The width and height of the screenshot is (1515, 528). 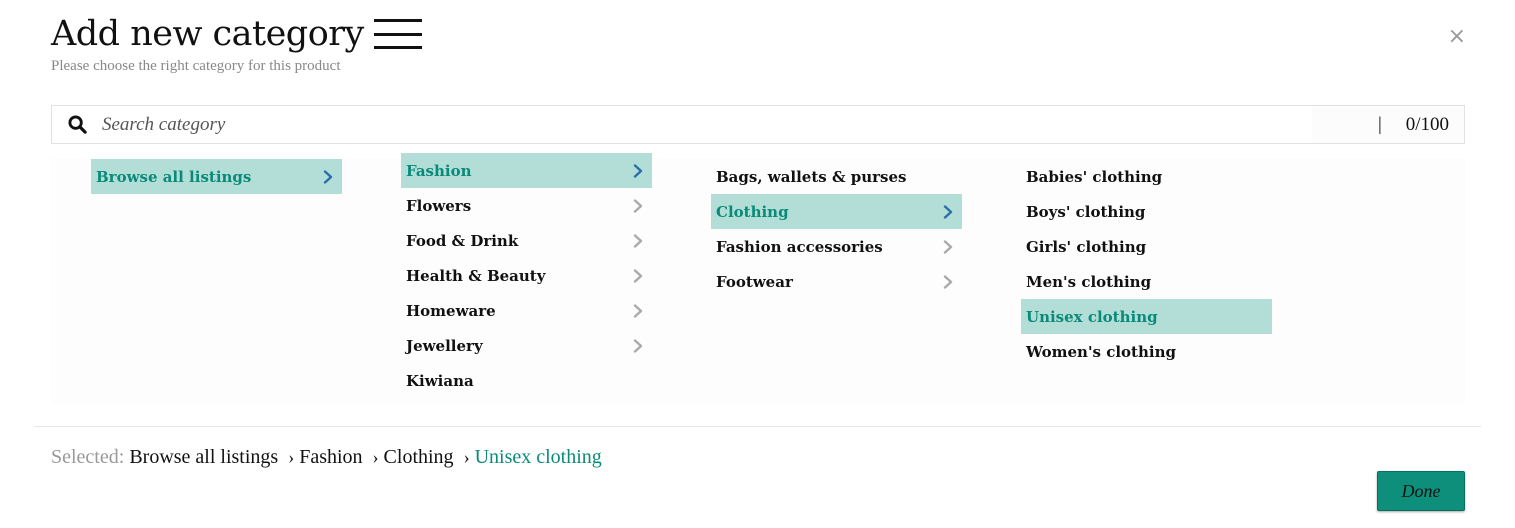 I want to click on category-item-label: Footwear, so click(x=754, y=281).